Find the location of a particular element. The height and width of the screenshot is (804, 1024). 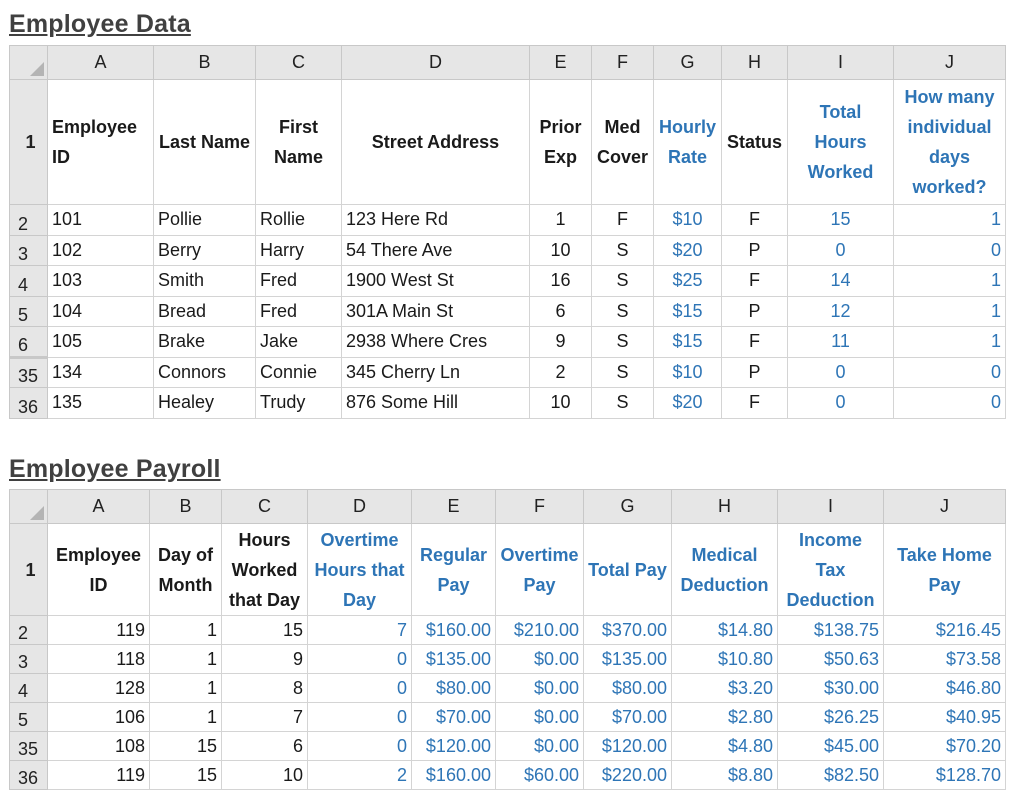

header-cell: Medical Deduction is located at coordinates (724, 569).